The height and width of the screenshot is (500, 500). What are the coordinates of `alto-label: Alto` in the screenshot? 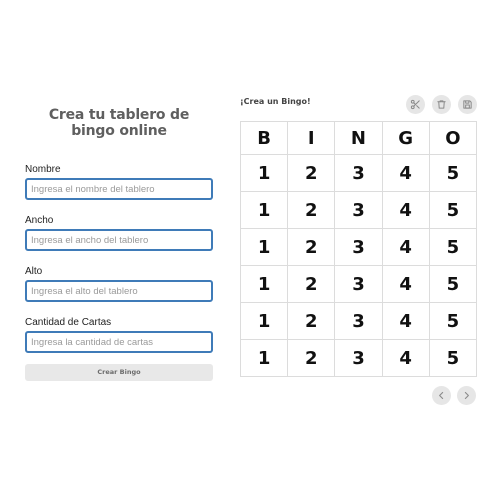 It's located at (34, 271).